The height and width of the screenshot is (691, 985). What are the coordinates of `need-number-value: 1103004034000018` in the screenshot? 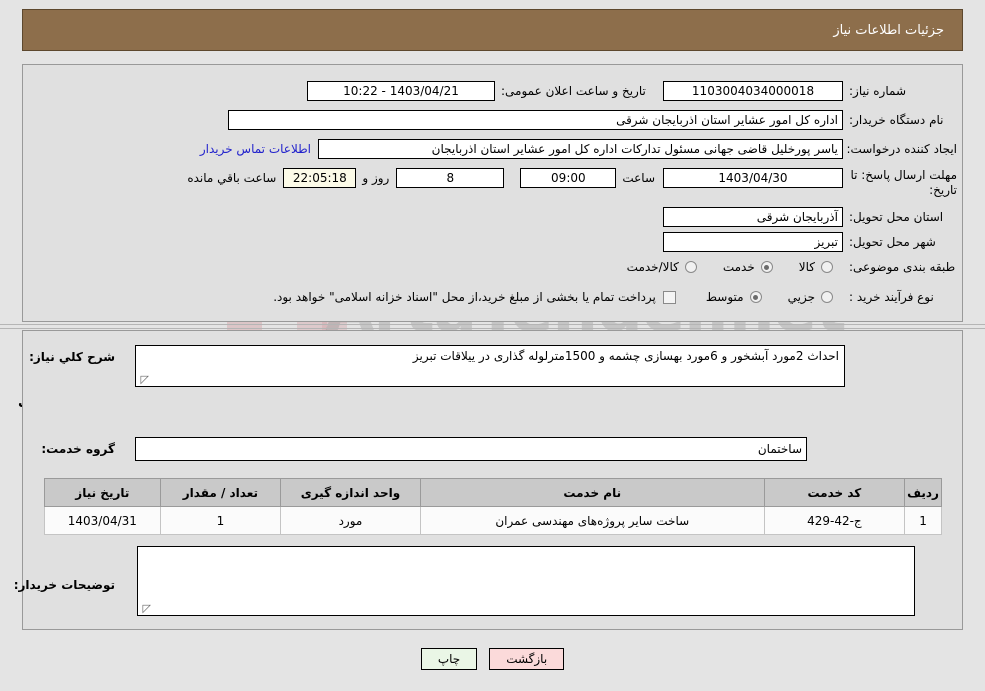 It's located at (753, 91).